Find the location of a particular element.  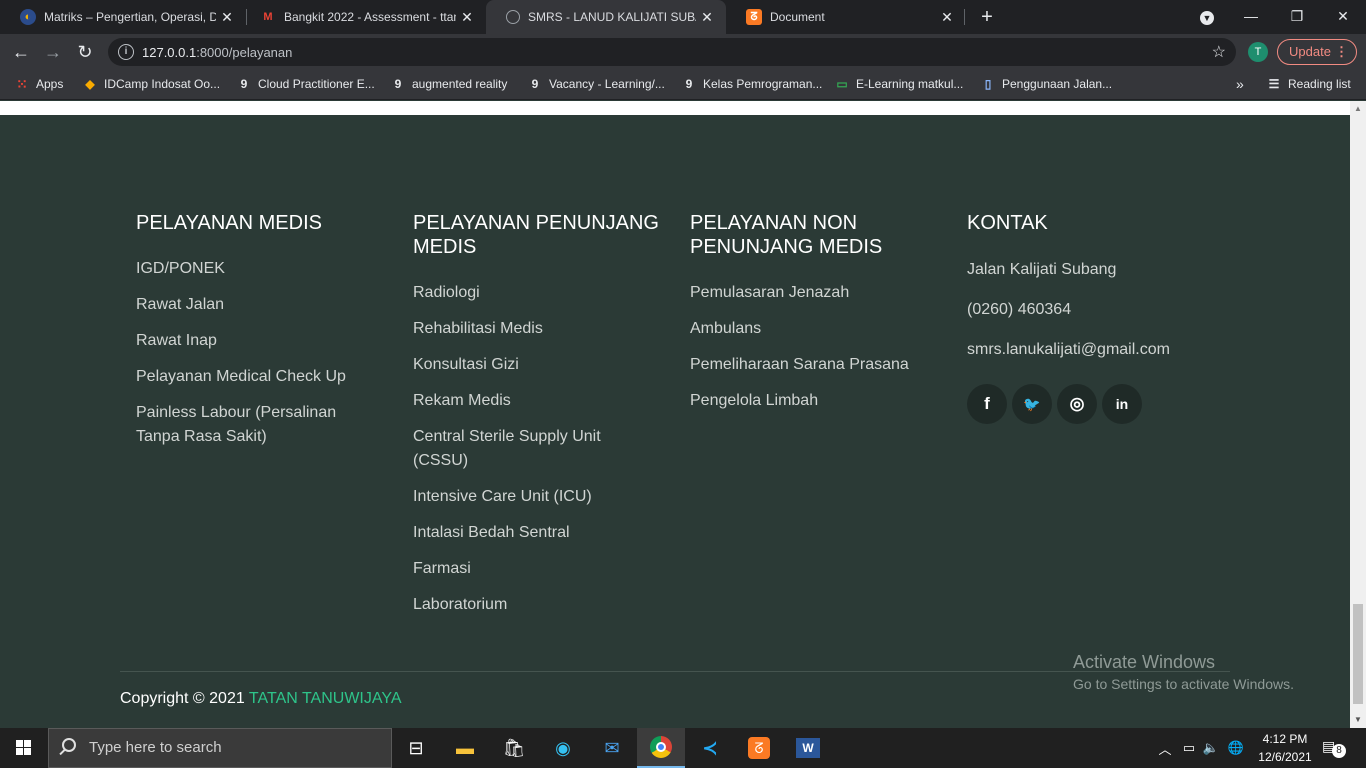

update-button: Update ⋮ is located at coordinates (1317, 52).